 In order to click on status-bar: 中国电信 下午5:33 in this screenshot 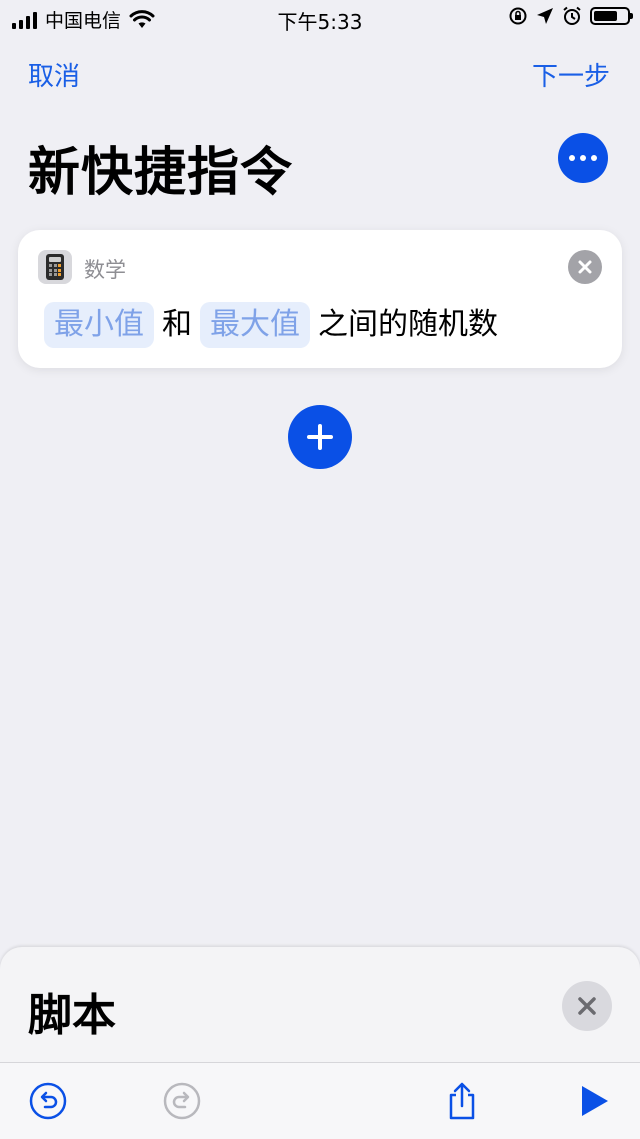, I will do `click(320, 18)`.